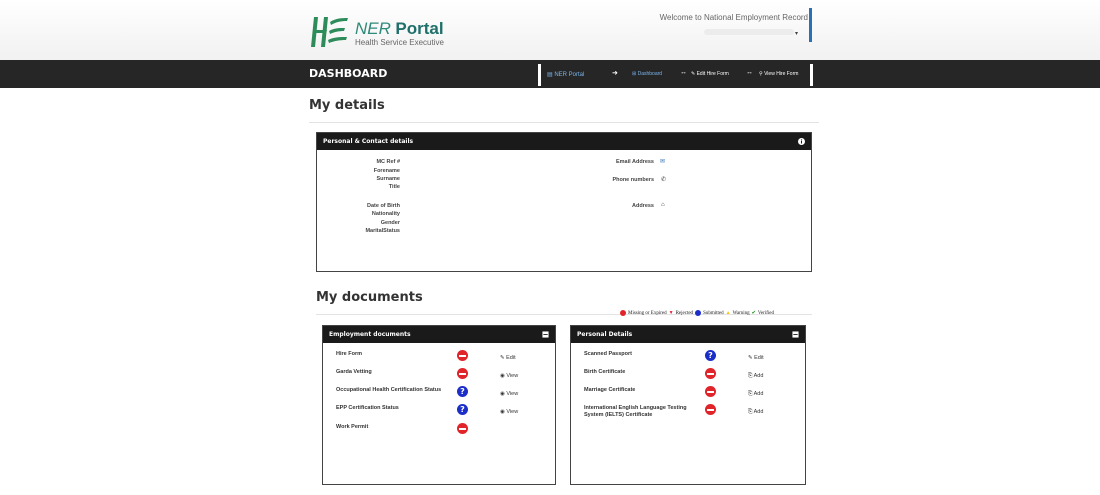 The image size is (1100, 495). What do you see at coordinates (753, 313) in the screenshot?
I see `check-icon: ✔` at bounding box center [753, 313].